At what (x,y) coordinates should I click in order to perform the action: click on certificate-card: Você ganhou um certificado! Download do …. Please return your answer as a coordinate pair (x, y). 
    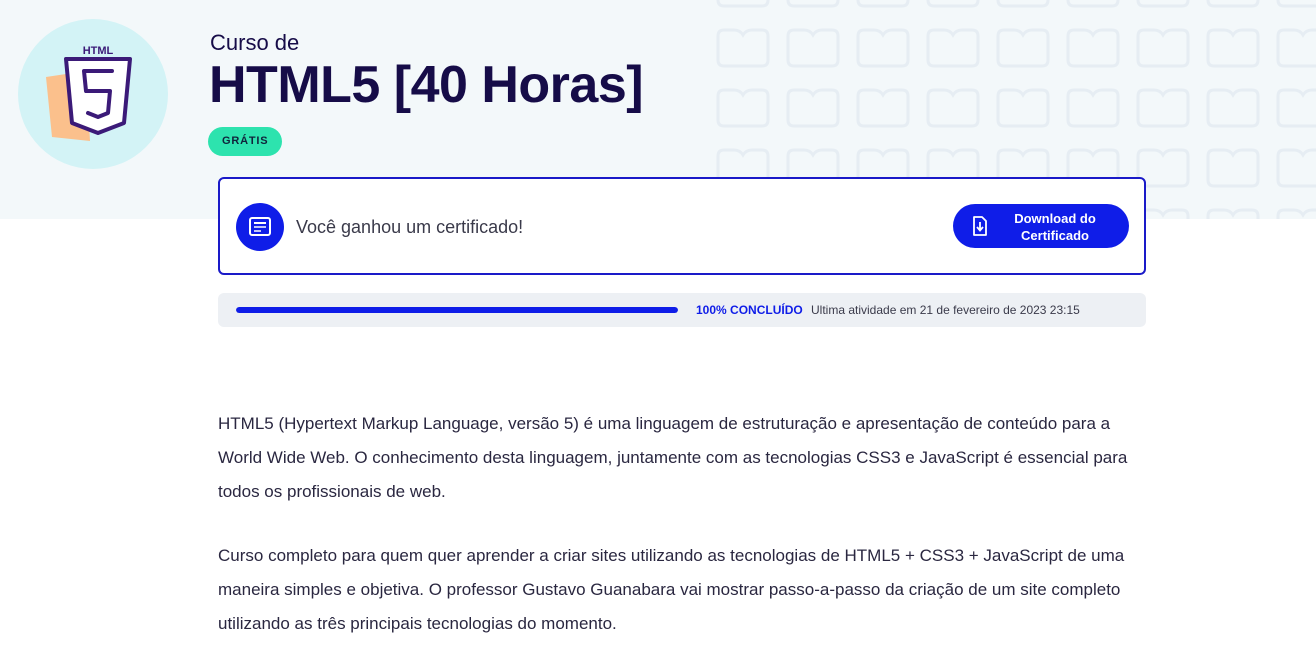
    Looking at the image, I should click on (682, 226).